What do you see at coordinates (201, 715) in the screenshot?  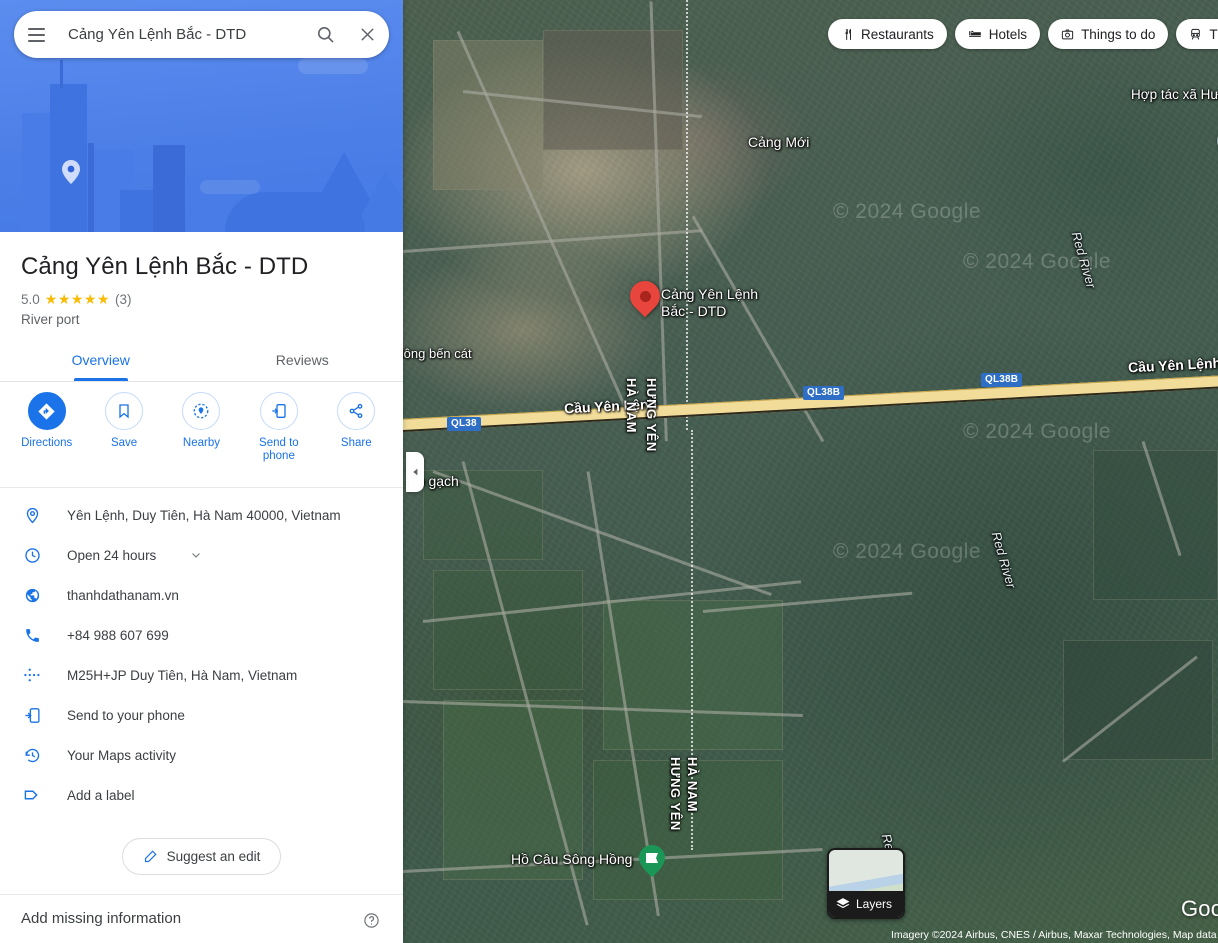 I see `info-row-send-to-phone: Send to your phone` at bounding box center [201, 715].